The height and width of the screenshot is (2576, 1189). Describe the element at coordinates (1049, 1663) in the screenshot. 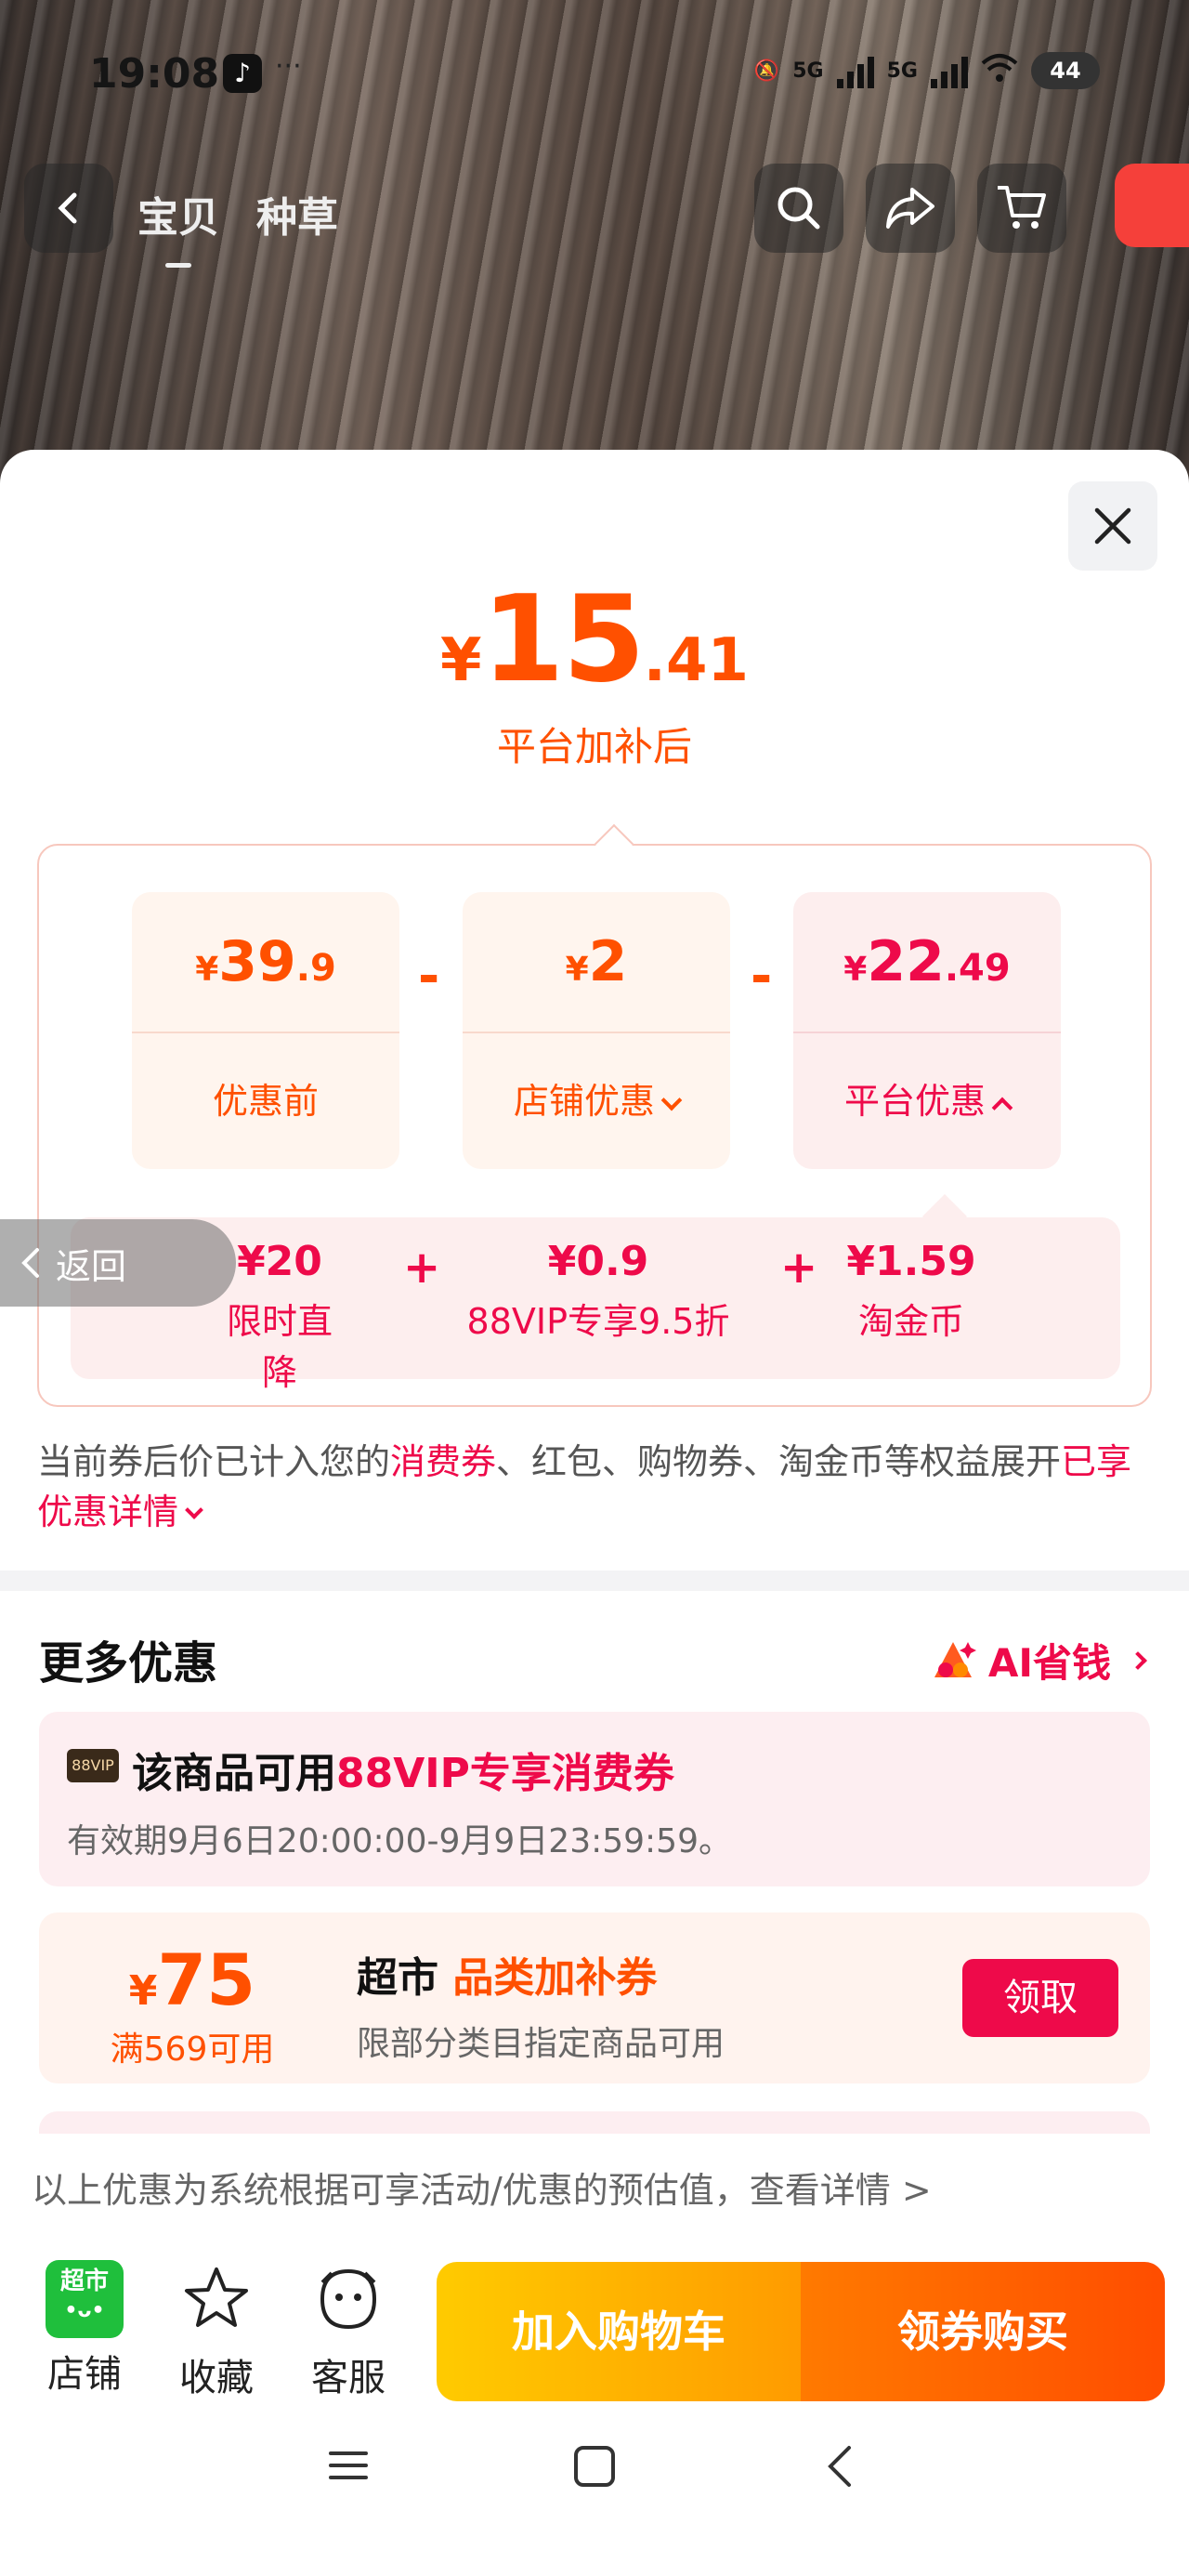

I see `ai-save-label: AI省钱` at that location.